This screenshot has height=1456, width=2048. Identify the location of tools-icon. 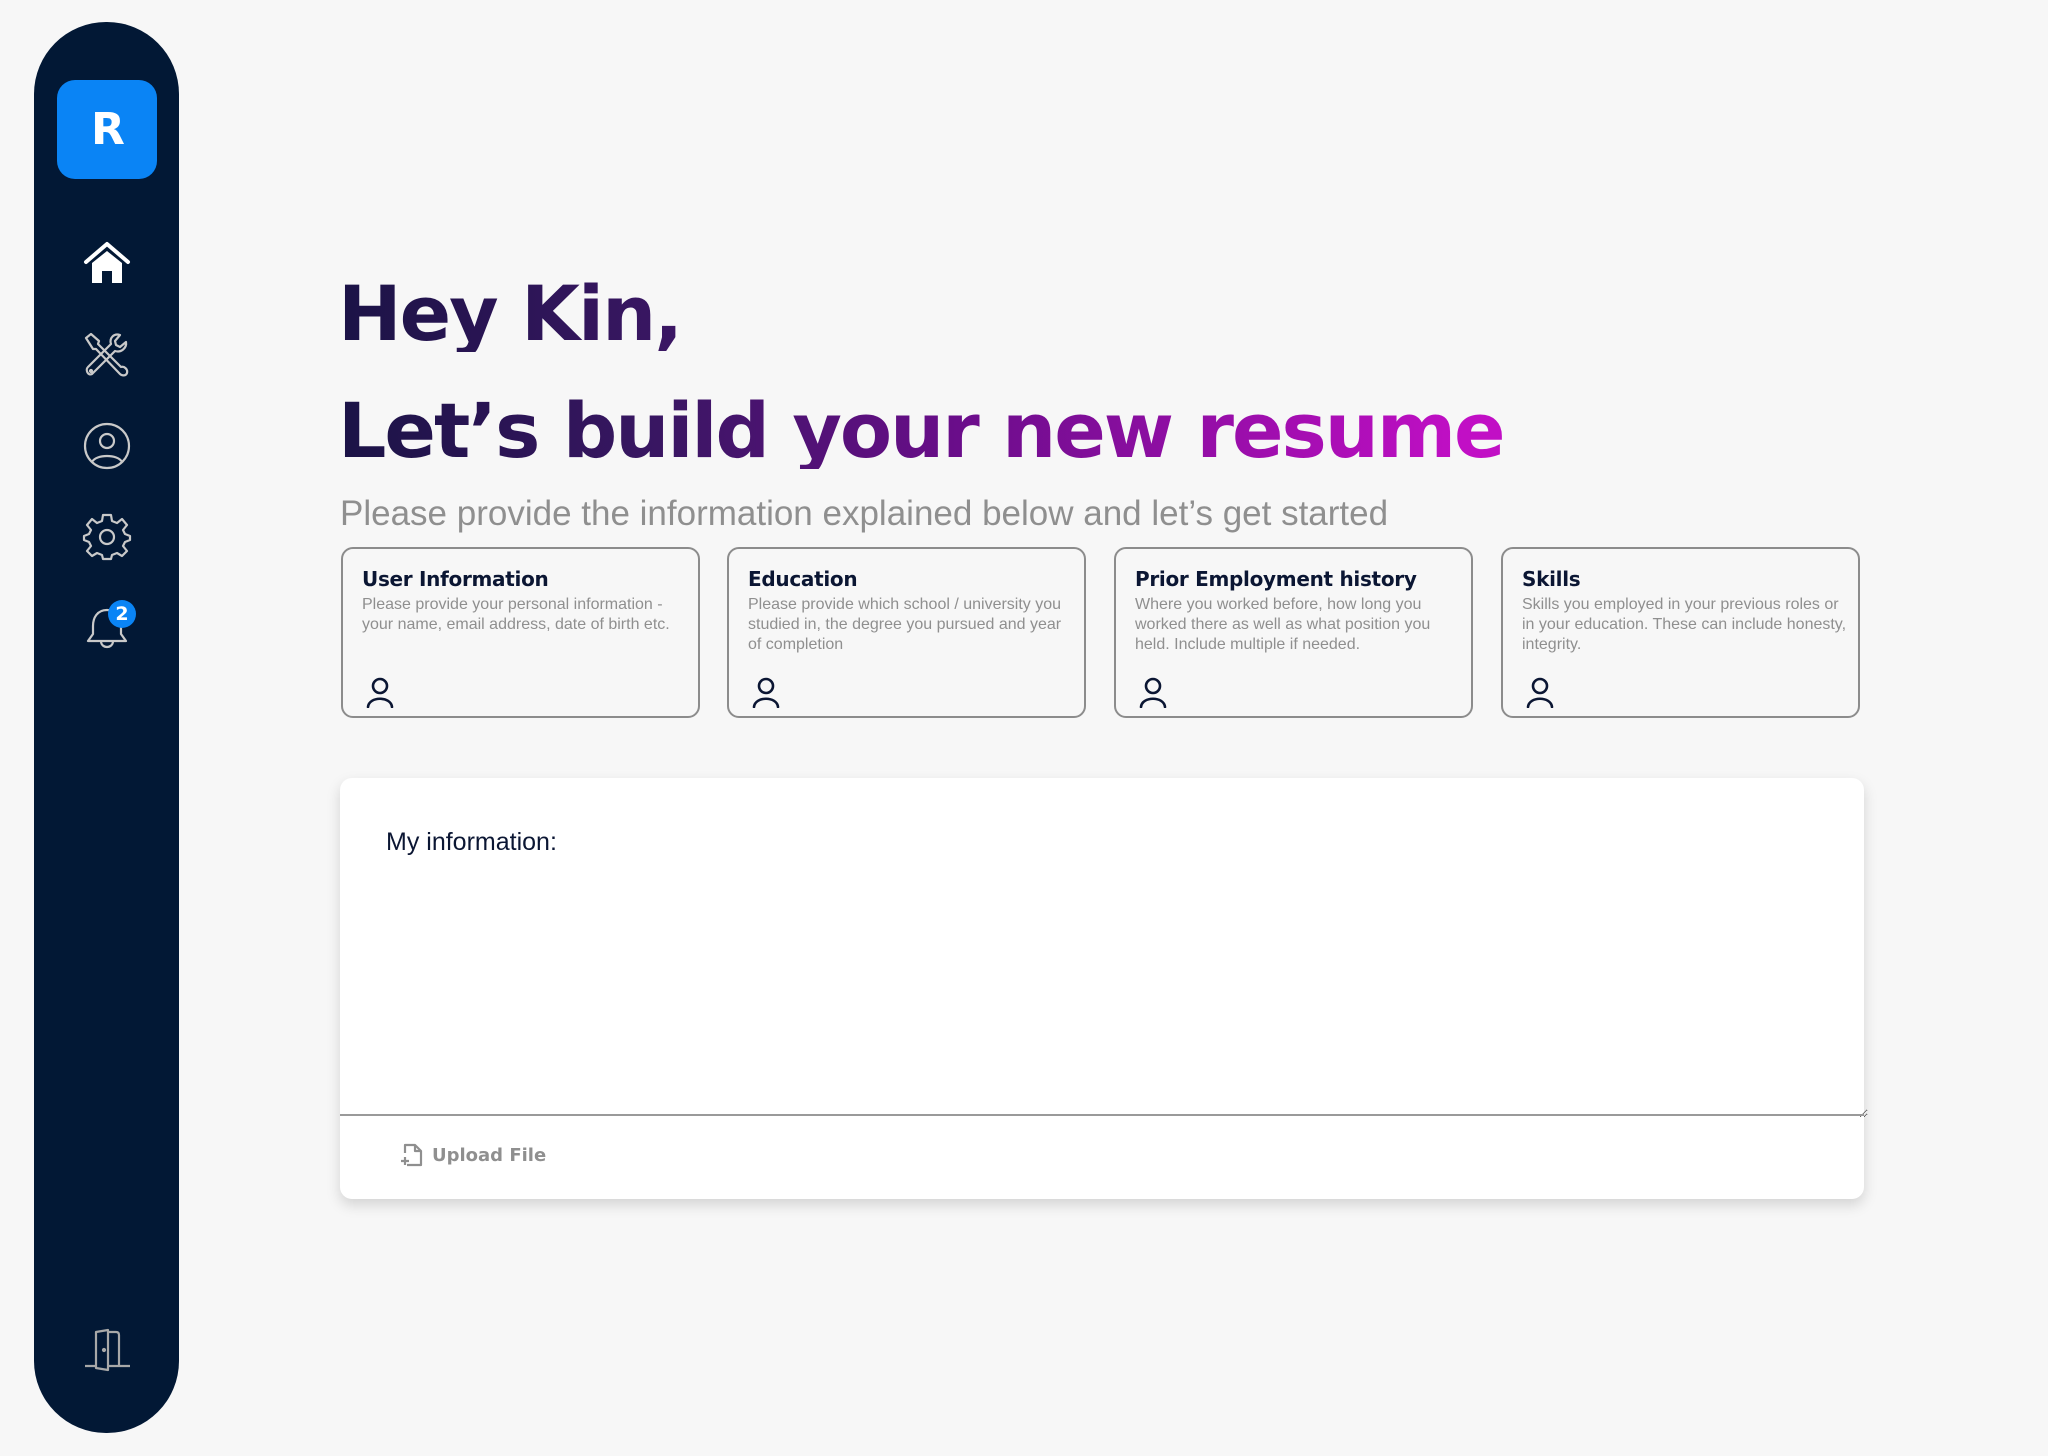
(106, 354).